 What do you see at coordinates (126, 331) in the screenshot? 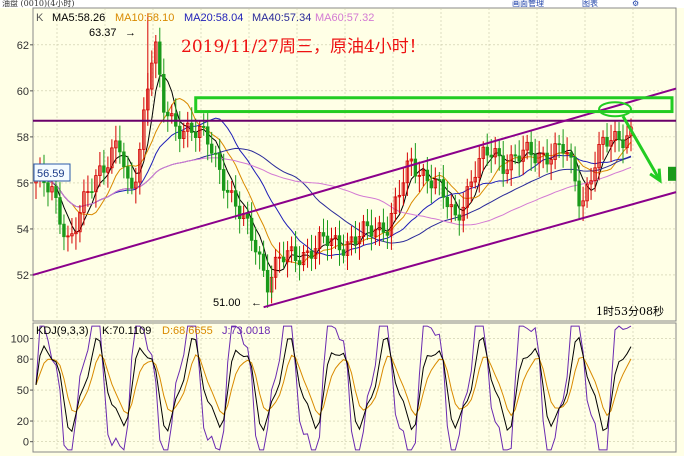
I see `kdj-k-value: K:70.1109` at bounding box center [126, 331].